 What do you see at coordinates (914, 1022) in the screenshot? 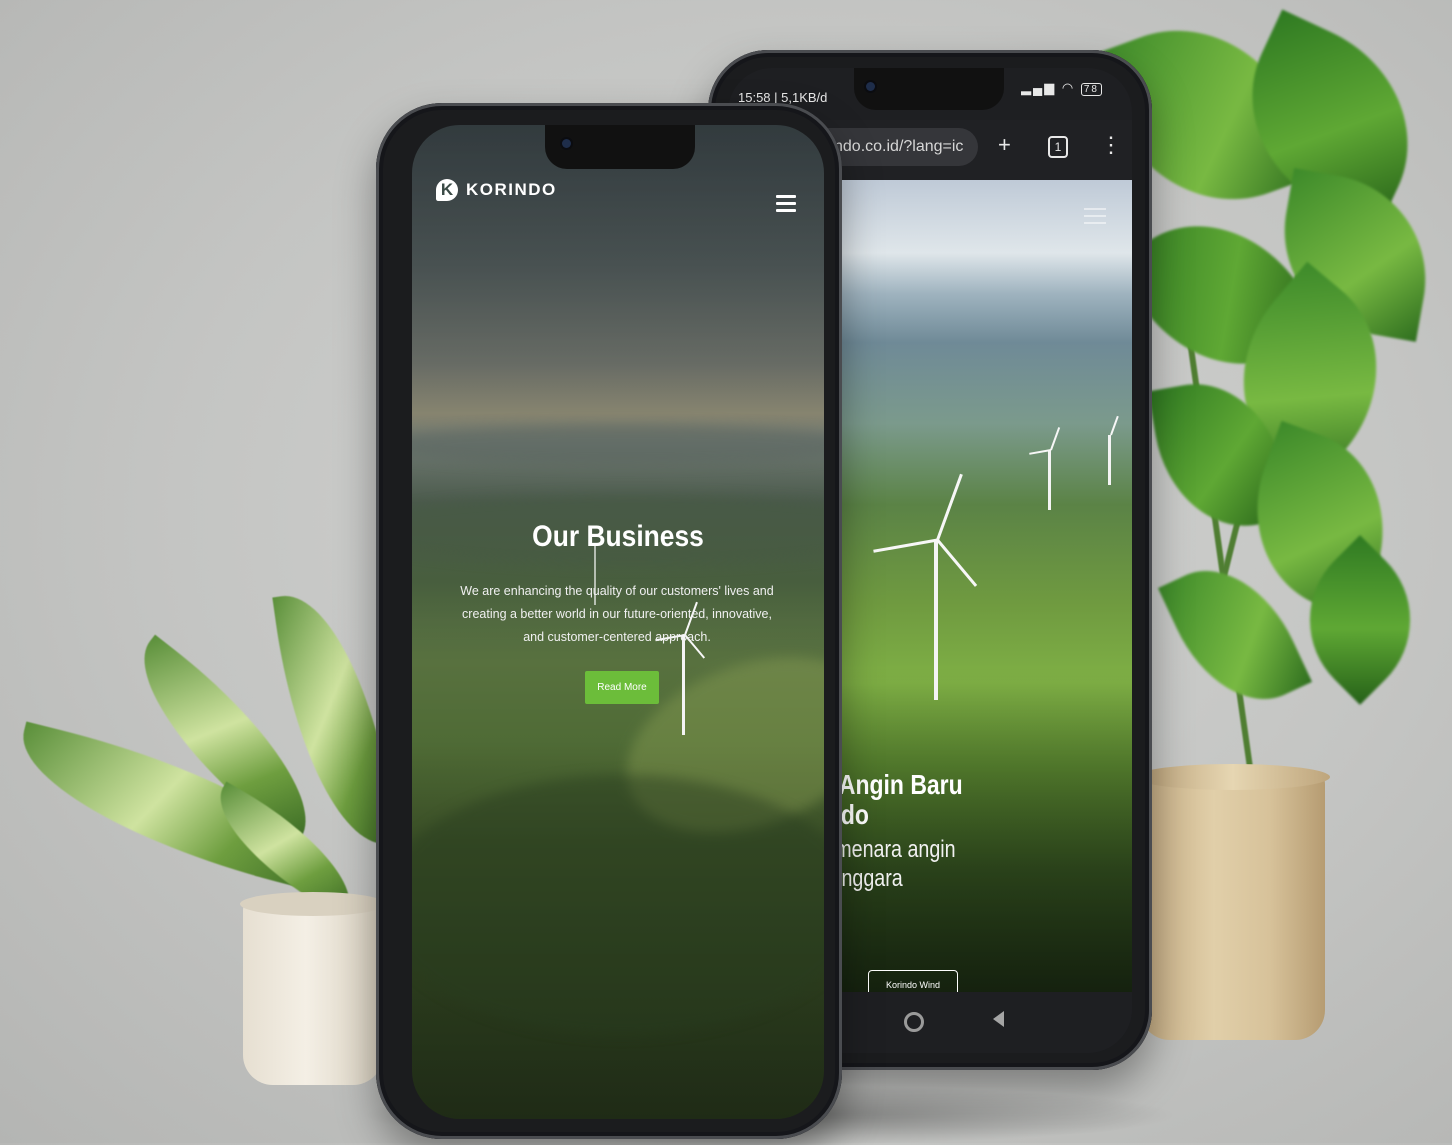
I see `home-nav-icon` at bounding box center [914, 1022].